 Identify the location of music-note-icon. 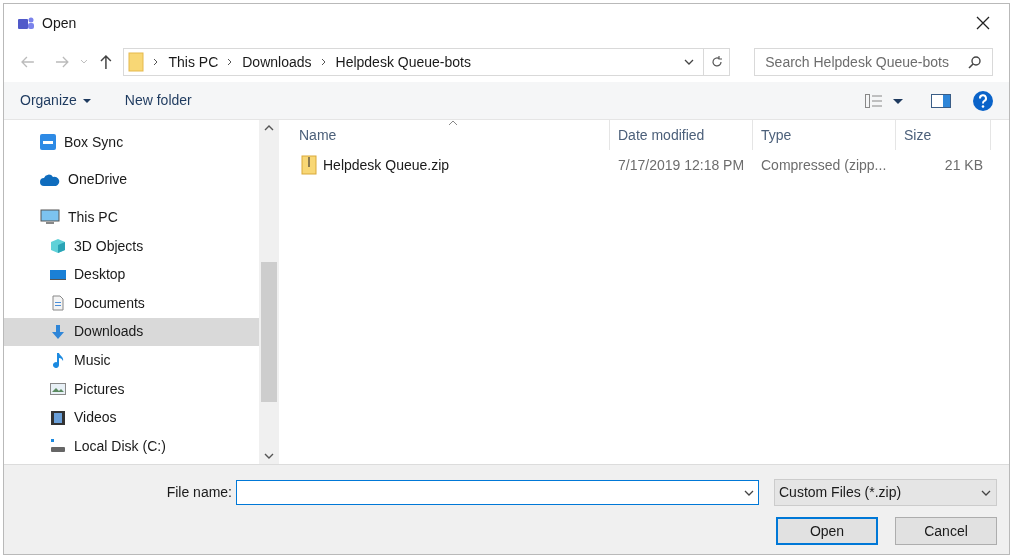
(58, 360).